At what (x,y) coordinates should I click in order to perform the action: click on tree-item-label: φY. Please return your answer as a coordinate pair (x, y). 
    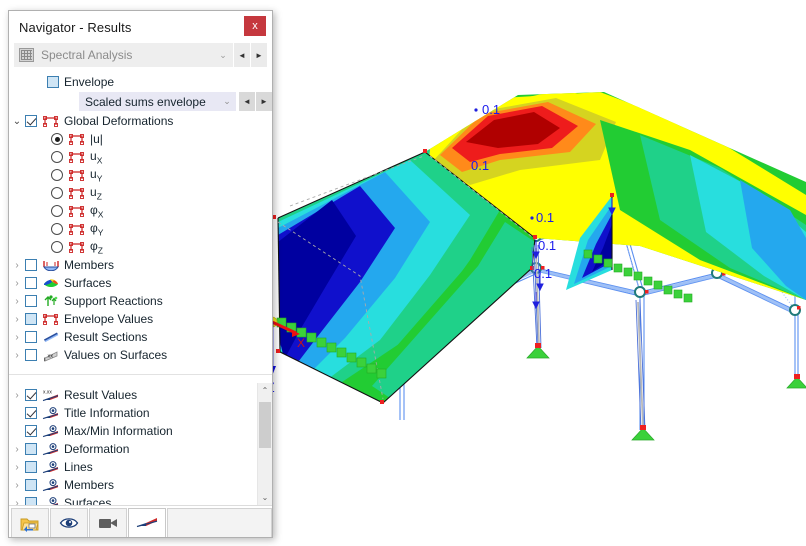
    Looking at the image, I should click on (97, 229).